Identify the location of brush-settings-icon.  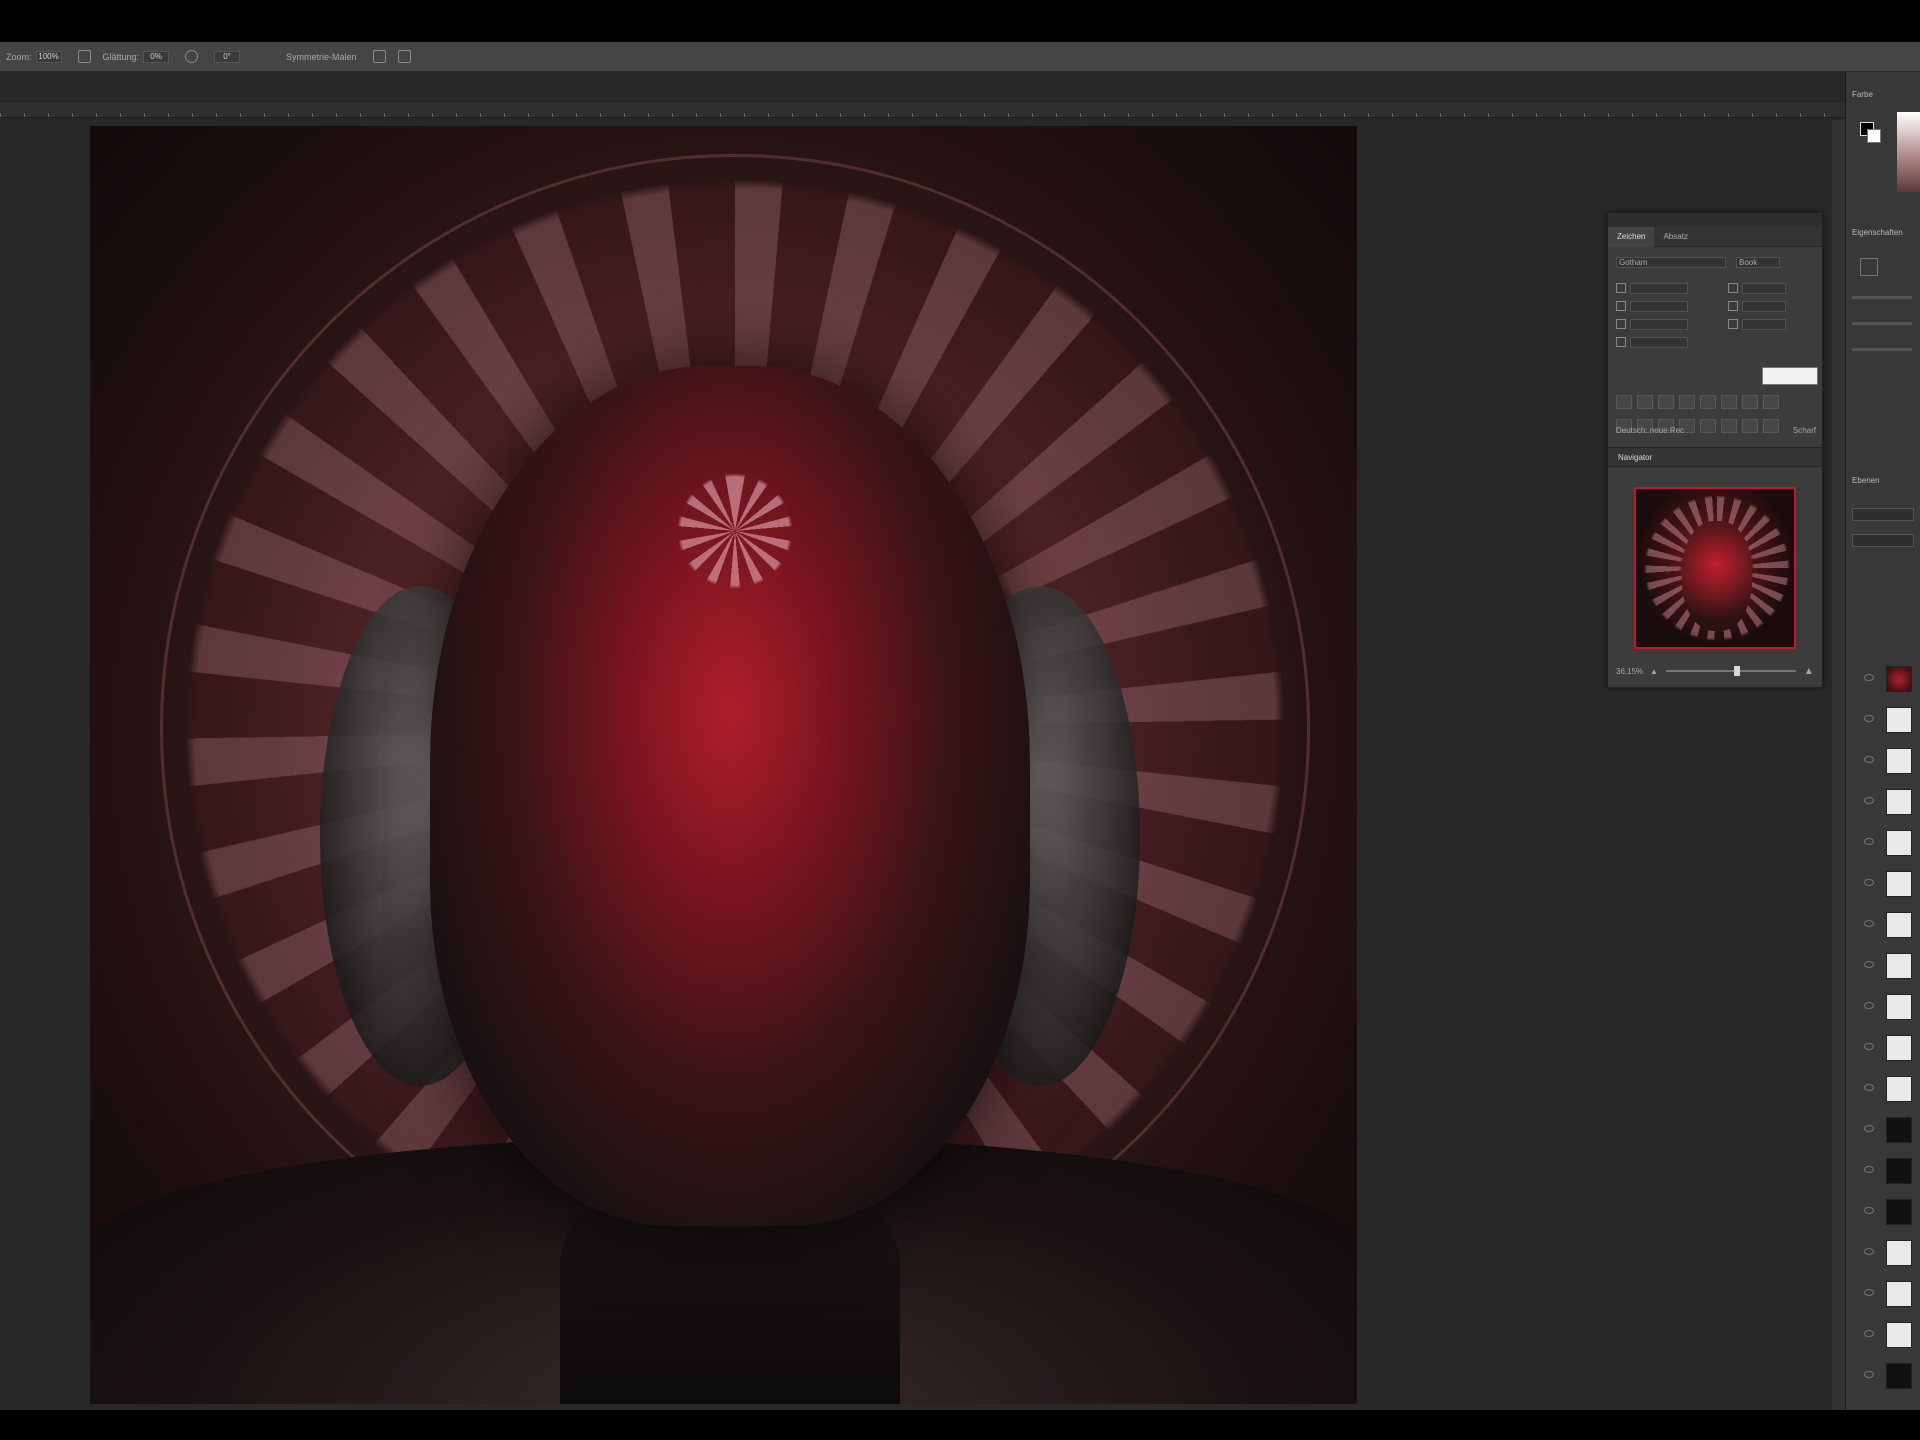
(84, 56).